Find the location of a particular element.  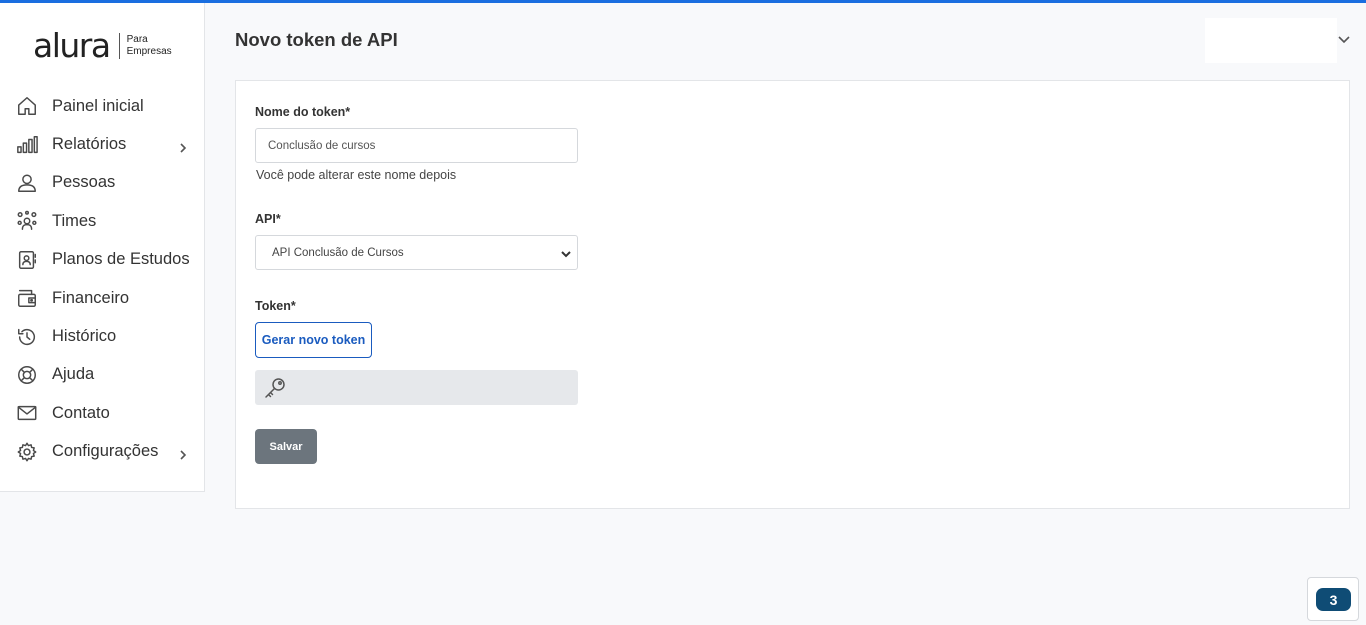

sidebar-item-historico: Histórico is located at coordinates (102, 336).